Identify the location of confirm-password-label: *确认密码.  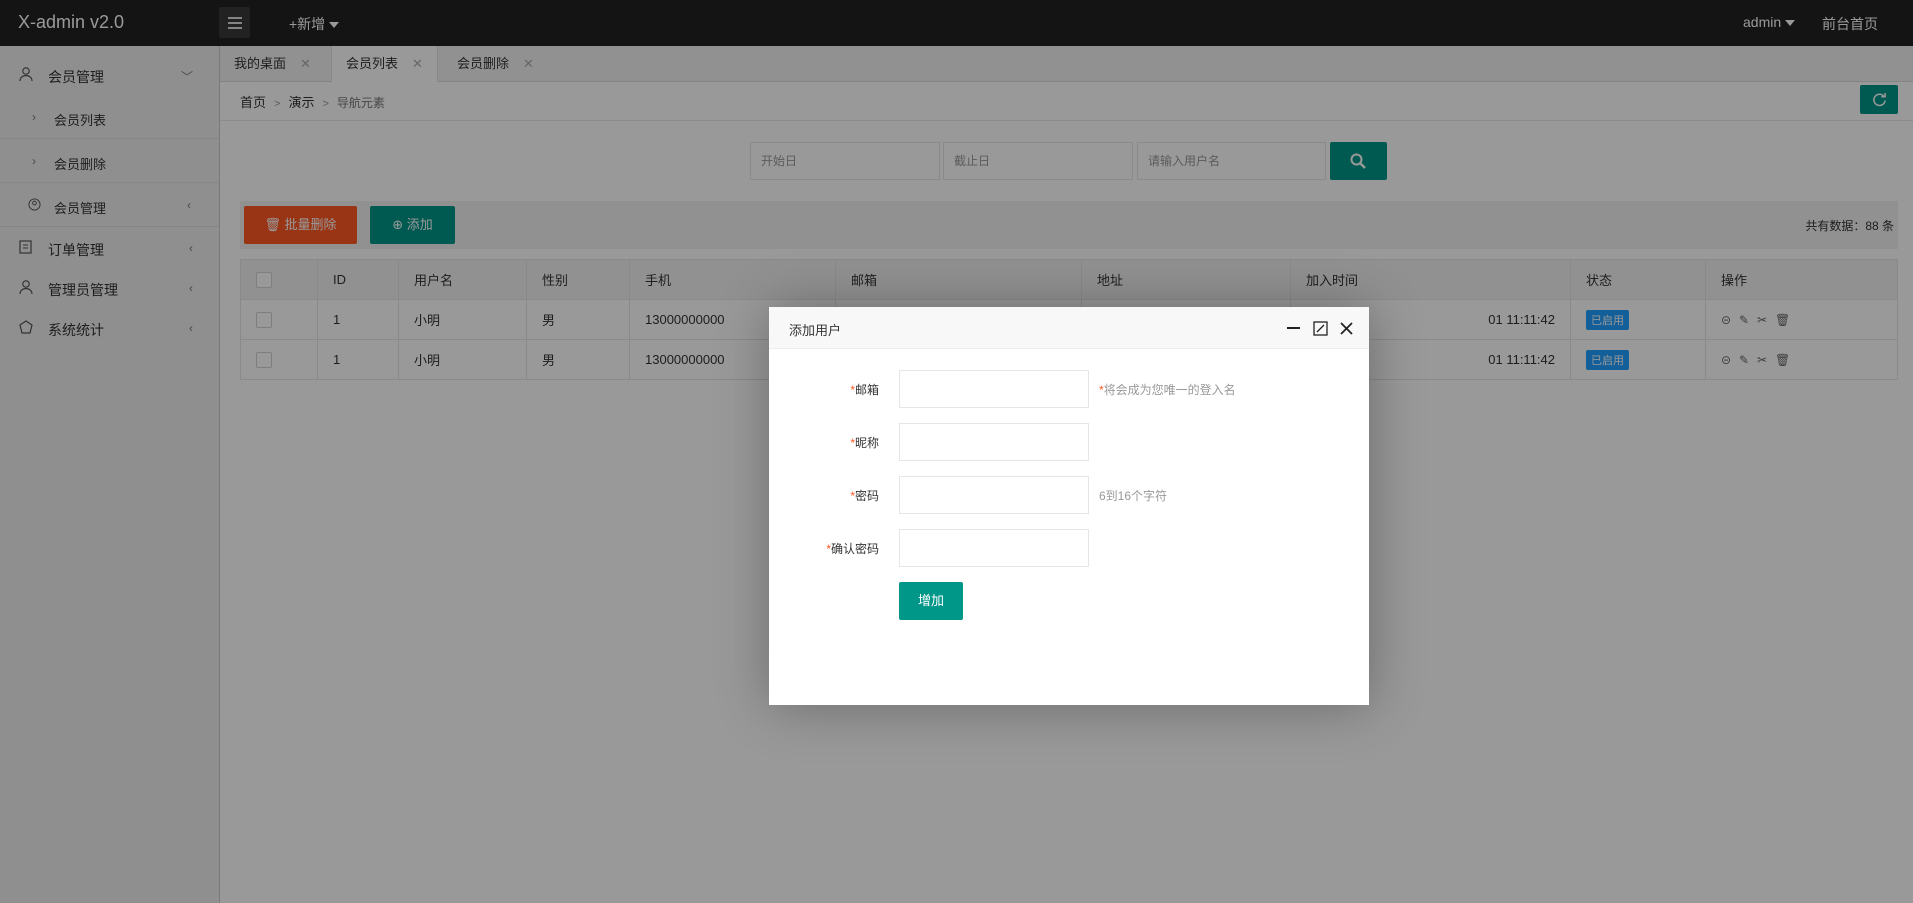
(824, 548).